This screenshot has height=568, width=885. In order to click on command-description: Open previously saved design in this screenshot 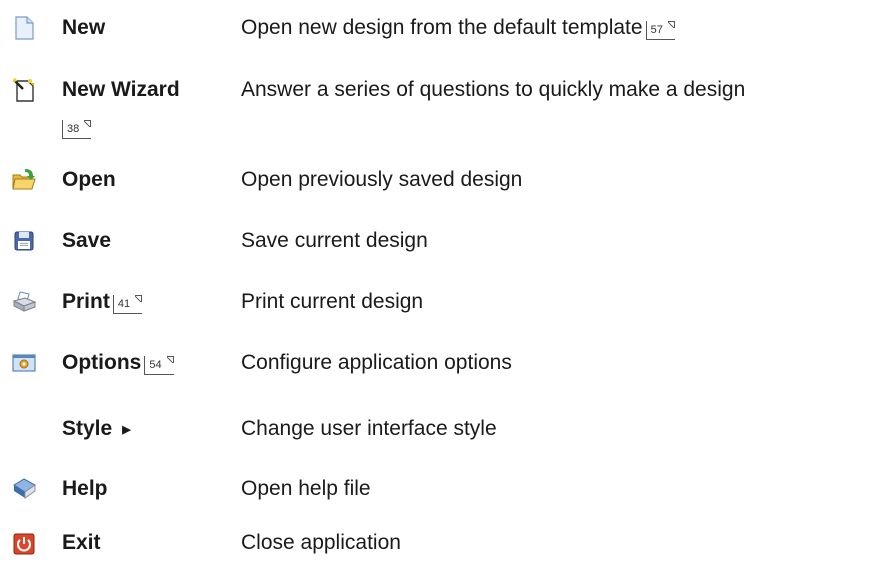, I will do `click(382, 179)`.